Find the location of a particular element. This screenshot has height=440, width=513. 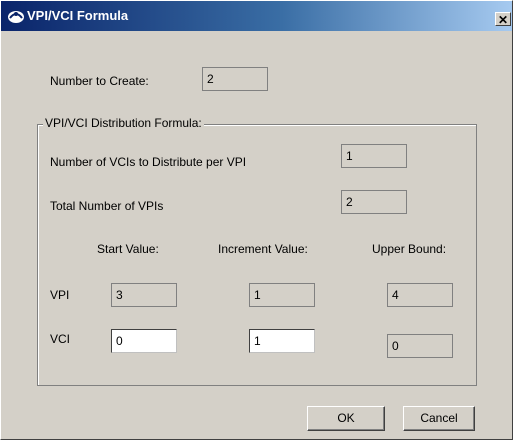

start-value-header: Start Value: is located at coordinates (128, 249).